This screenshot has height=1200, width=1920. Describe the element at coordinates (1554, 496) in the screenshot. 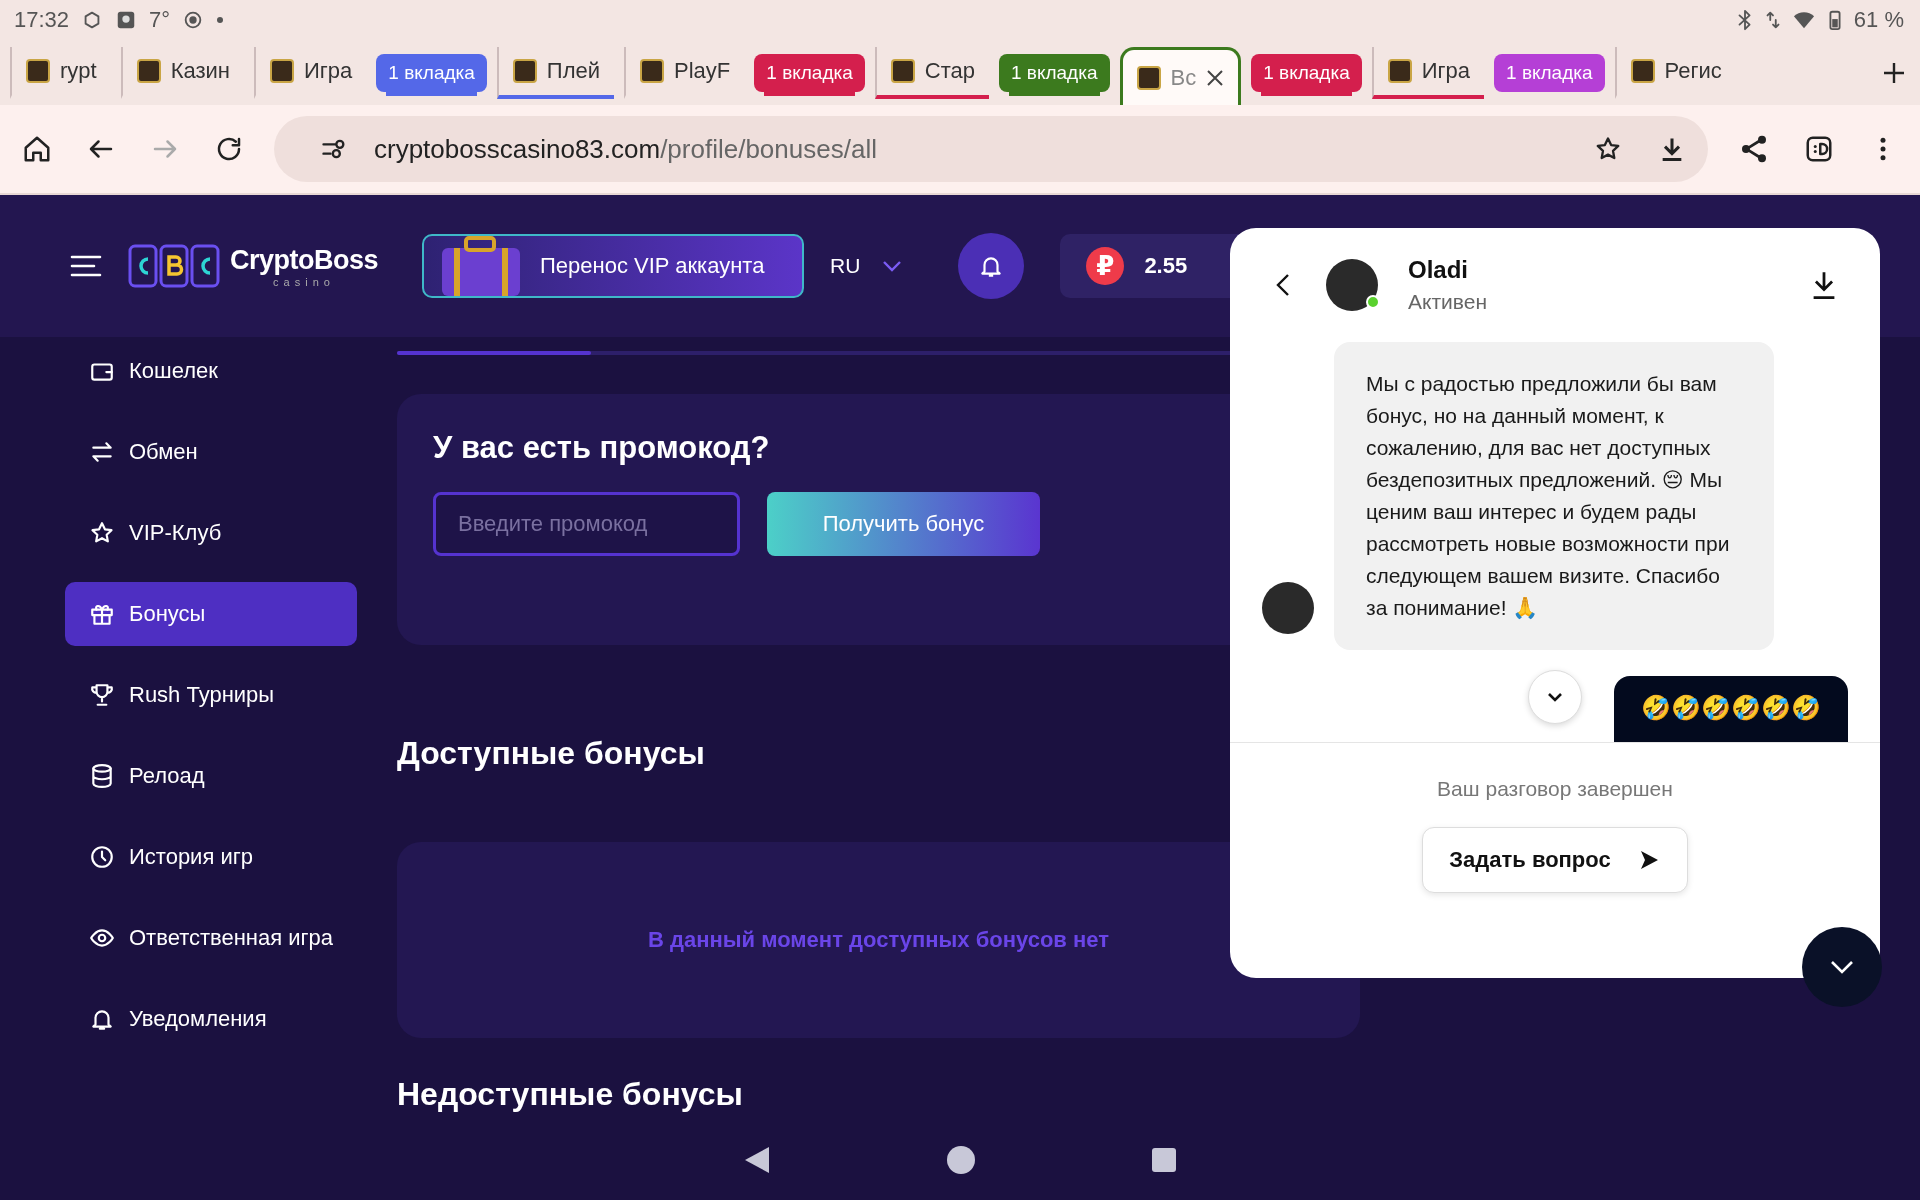

I see `agent-message: Мы с радостью предложили бы вам бонус, но на данный момент, к сожалению, для вас нет доступных бездепозитных предложений. 😔 Мы ценим ваш интерес и будем рады рассмотреть новые возможности при следующем вашем визите. Спасибо за понимание! 🙏` at that location.